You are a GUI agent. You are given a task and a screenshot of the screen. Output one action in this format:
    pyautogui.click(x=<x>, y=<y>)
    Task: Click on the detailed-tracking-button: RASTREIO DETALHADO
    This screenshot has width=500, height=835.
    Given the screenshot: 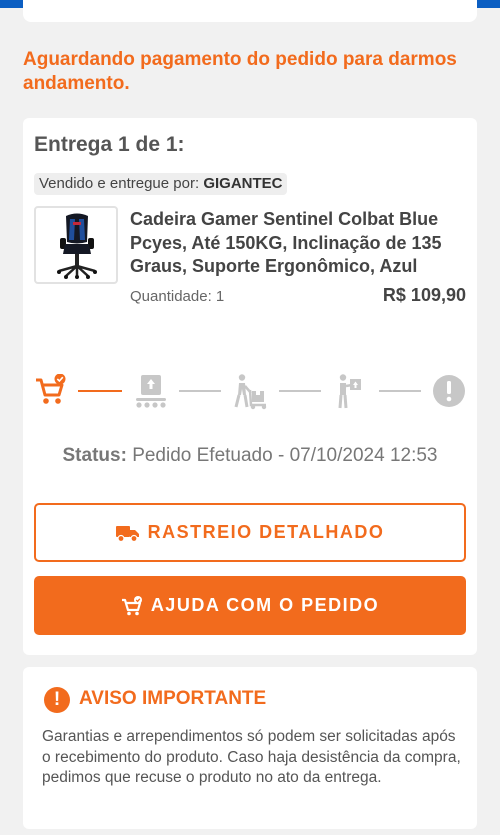 What is the action you would take?
    pyautogui.click(x=250, y=532)
    